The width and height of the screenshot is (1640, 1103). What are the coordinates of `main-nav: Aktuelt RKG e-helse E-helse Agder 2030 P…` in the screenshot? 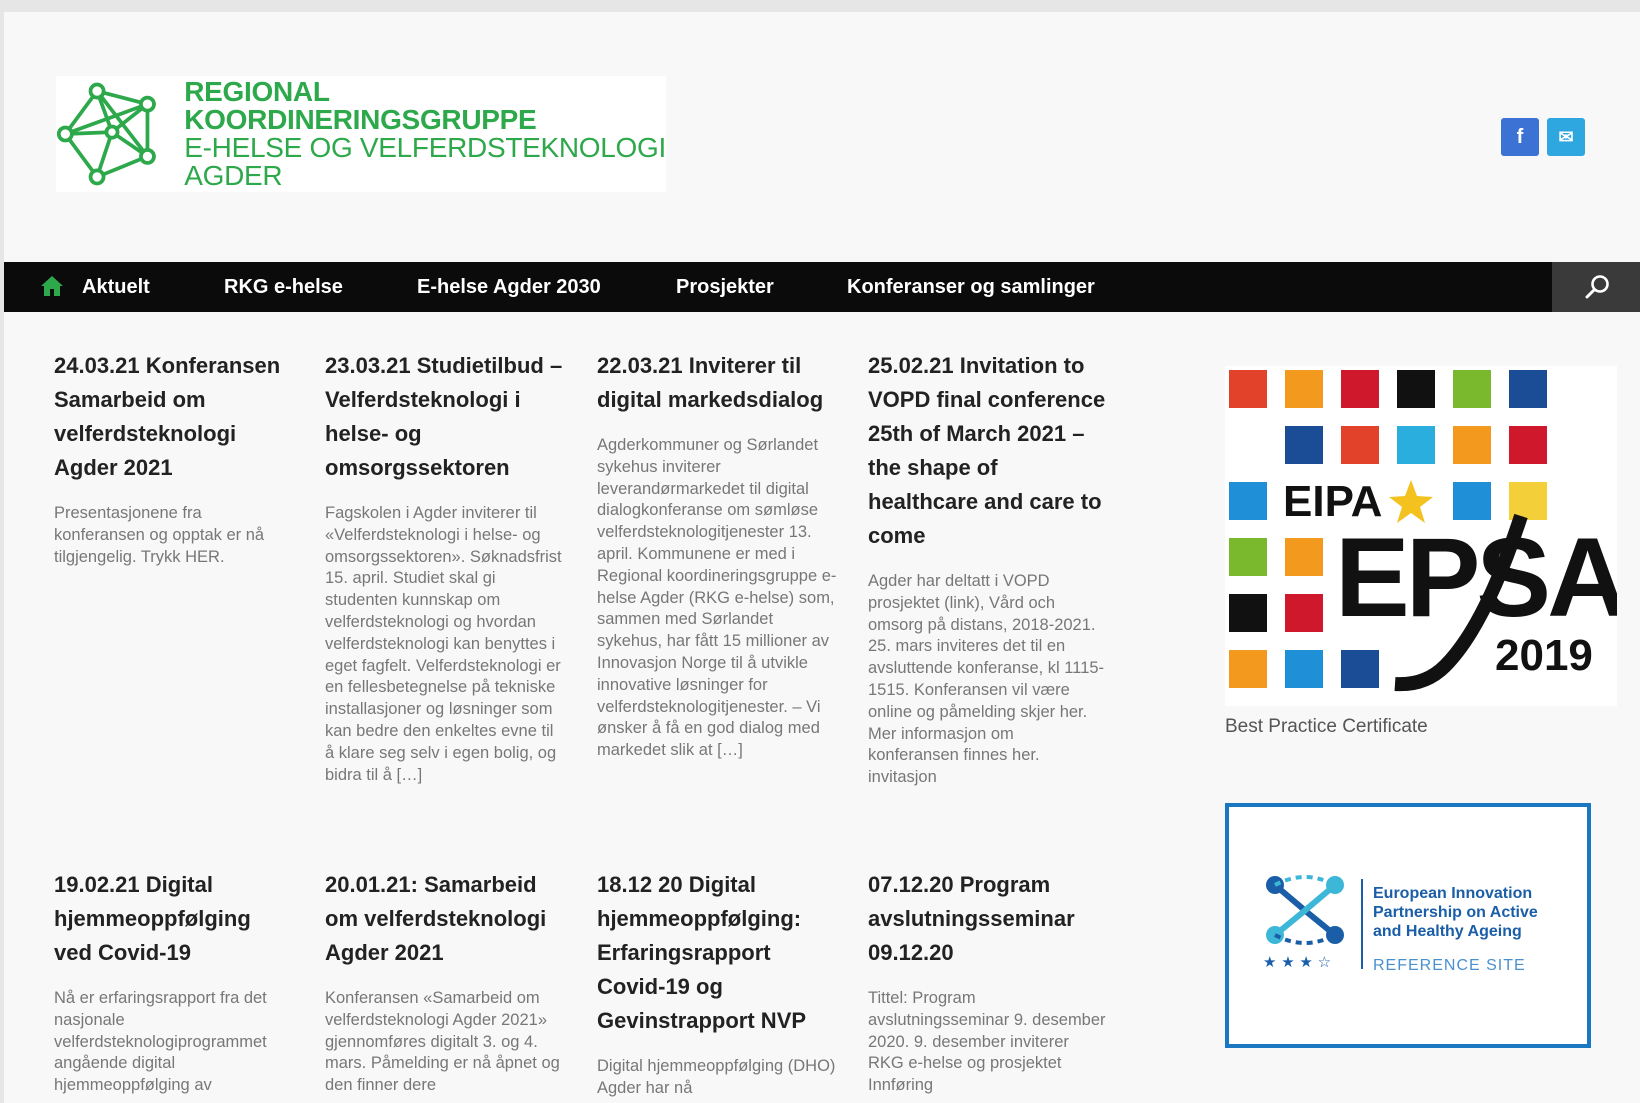 It's located at (822, 287).